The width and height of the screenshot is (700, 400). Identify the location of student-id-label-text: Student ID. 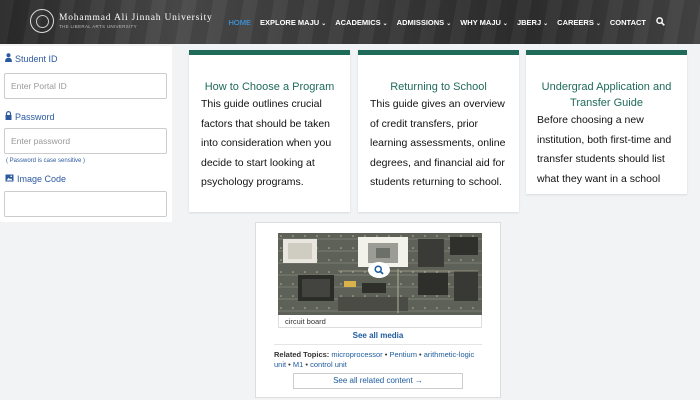
(36, 58).